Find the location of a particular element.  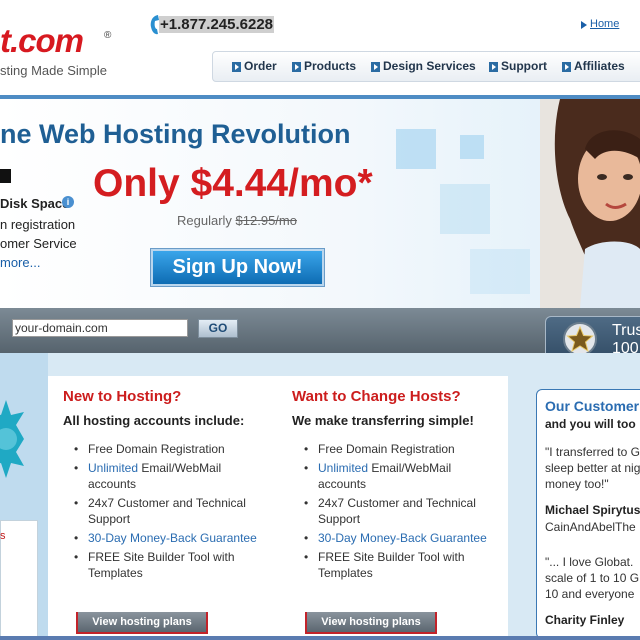

change-hosts-title: Want to Change Hosts? is located at coordinates (376, 396).